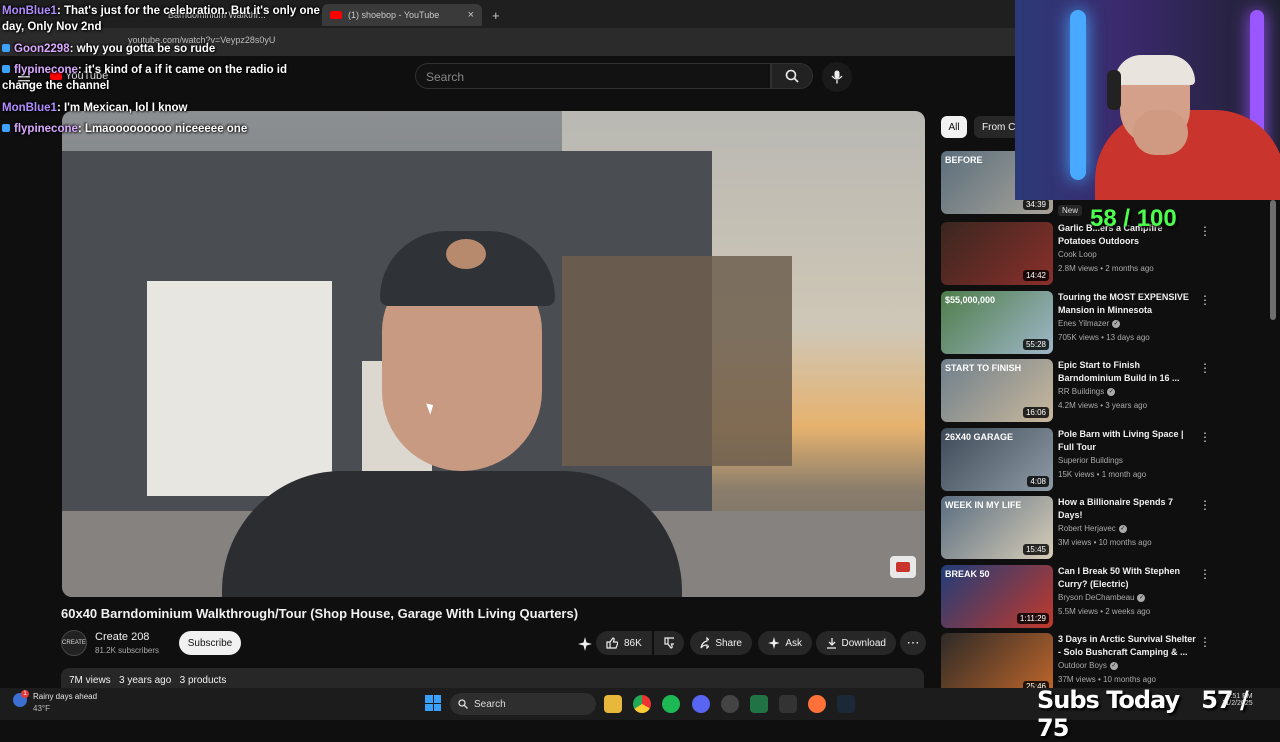  I want to click on duration-badge: 55:28, so click(1035, 344).